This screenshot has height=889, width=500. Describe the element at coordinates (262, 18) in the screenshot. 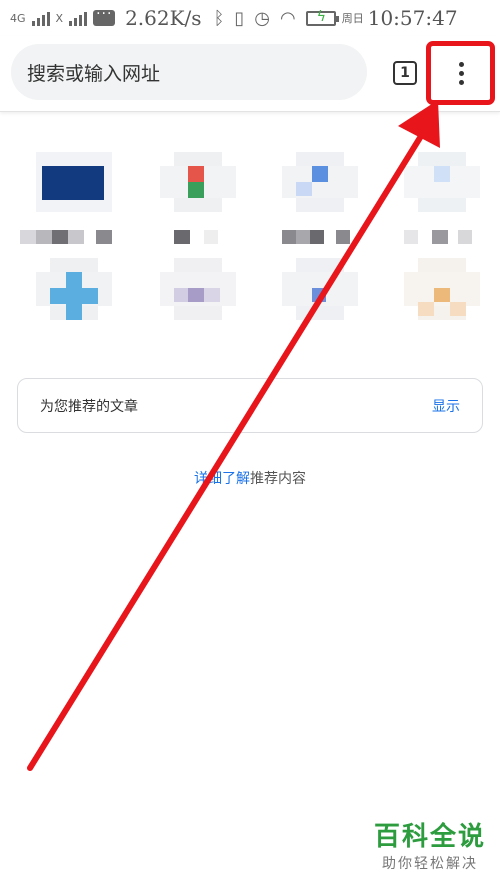

I see `alarm-icon: ◷` at that location.